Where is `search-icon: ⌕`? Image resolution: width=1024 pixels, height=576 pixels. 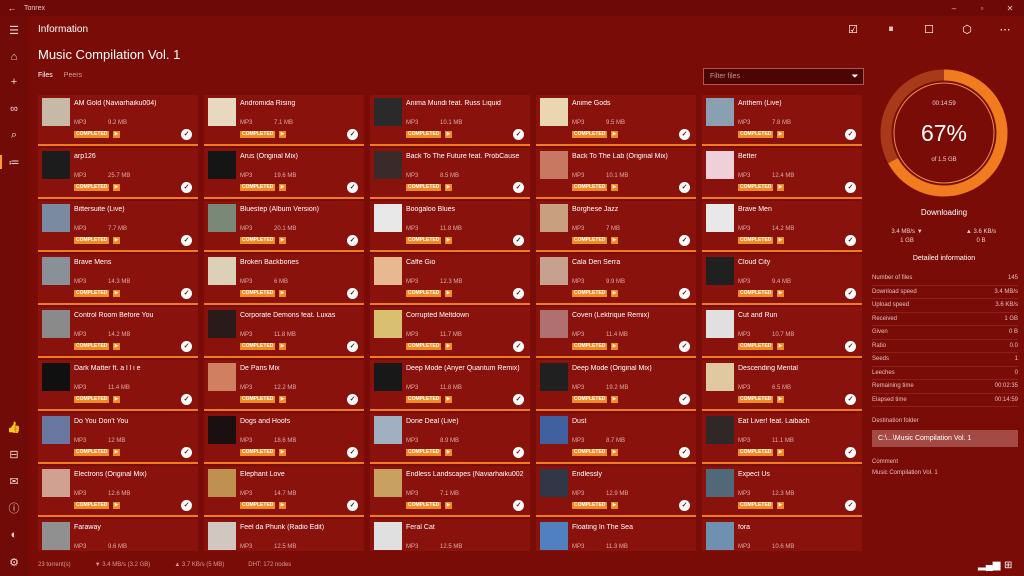
search-icon: ⌕ is located at coordinates (14, 135).